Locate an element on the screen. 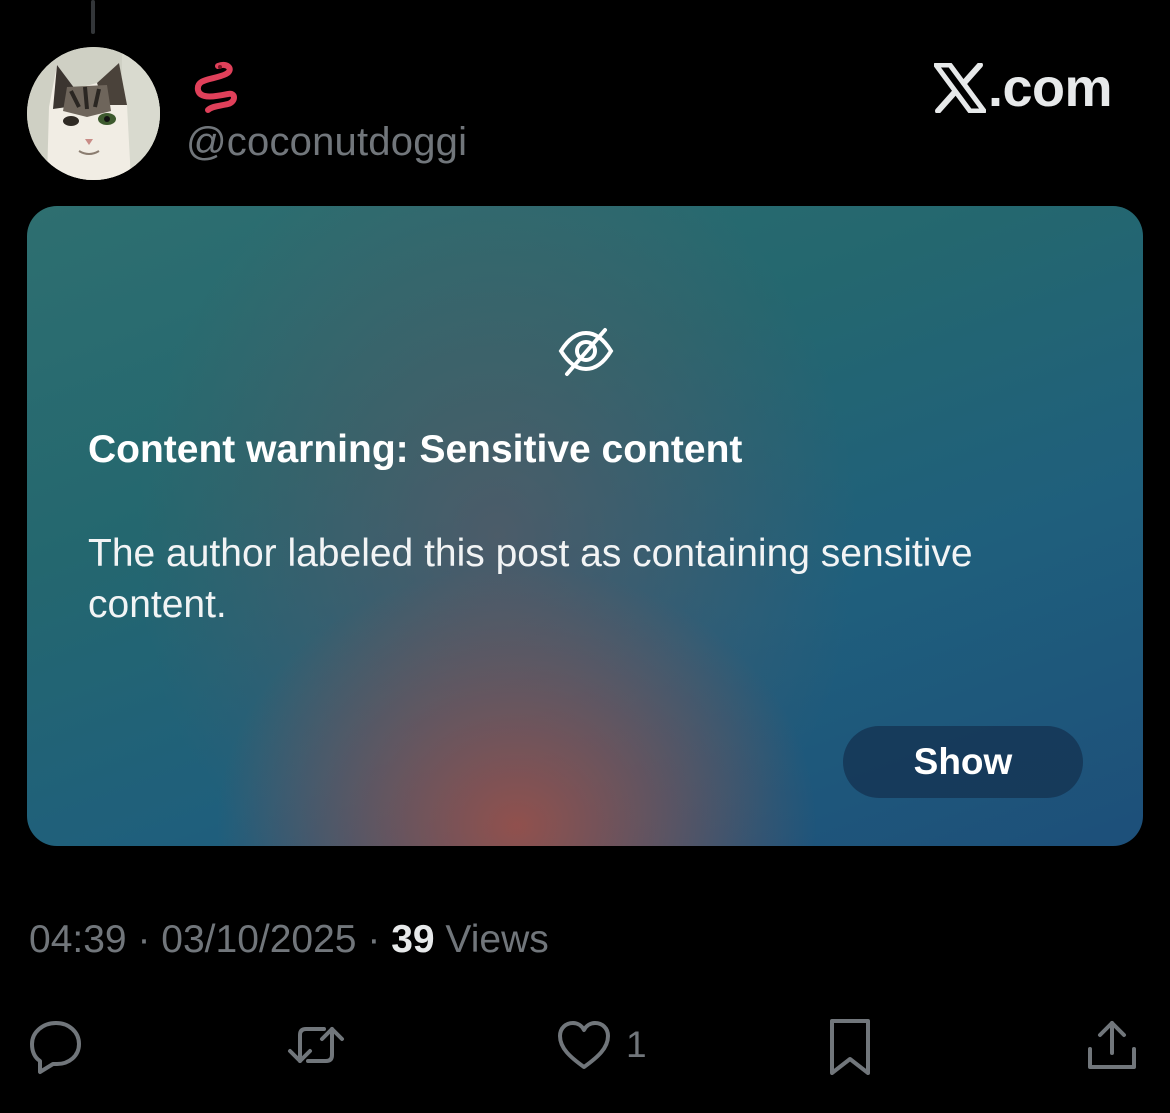  avatar is located at coordinates (93, 113).